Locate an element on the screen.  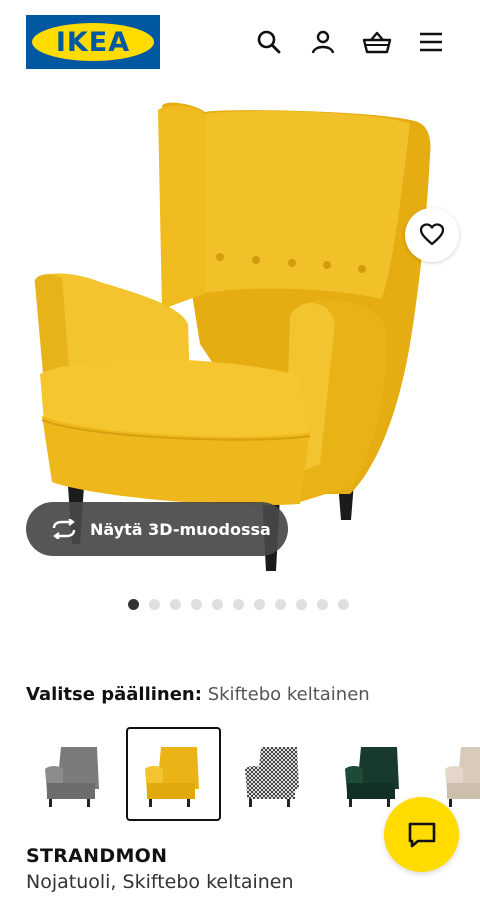
heart-icon is located at coordinates (432, 234).